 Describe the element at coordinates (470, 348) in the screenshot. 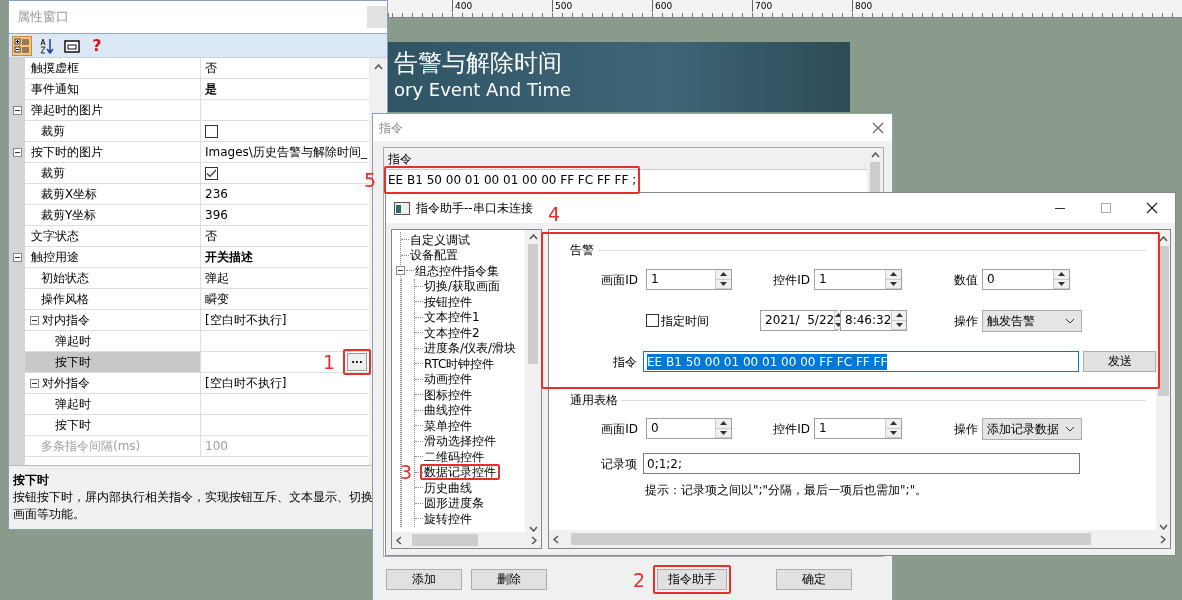

I see `tree-item: 进度条/仪表/滑块` at that location.